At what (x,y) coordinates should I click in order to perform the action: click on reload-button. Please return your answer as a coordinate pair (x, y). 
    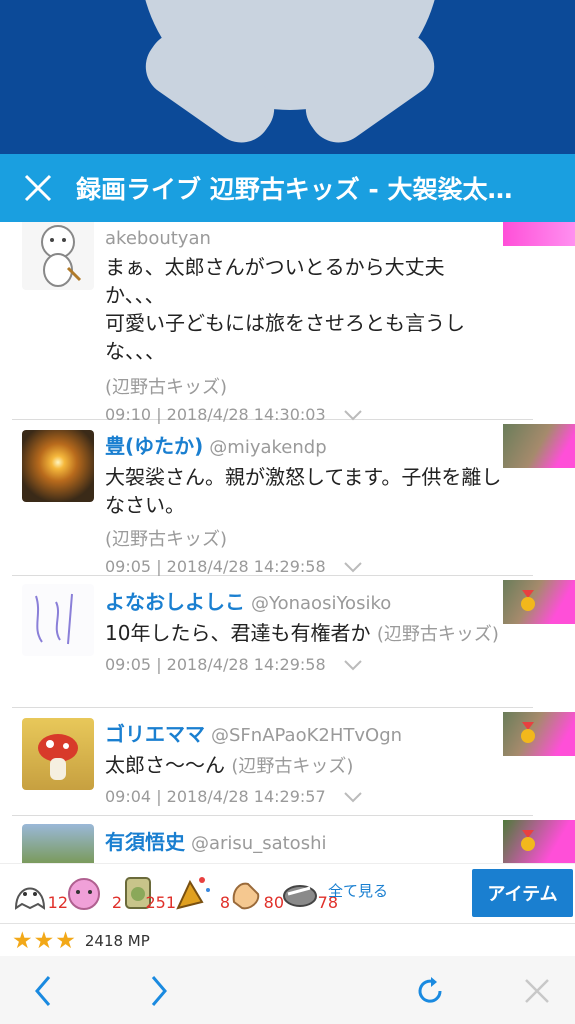
    Looking at the image, I should click on (430, 991).